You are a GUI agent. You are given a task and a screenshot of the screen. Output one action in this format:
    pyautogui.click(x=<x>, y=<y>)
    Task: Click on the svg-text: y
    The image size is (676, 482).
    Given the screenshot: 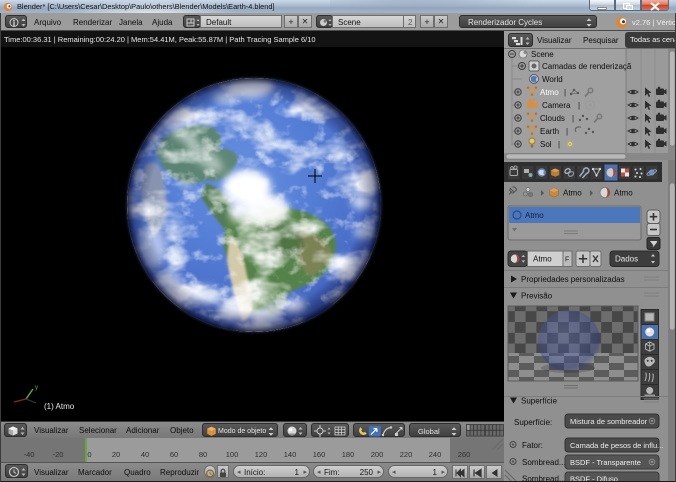 What is the action you would take?
    pyautogui.click(x=36, y=388)
    